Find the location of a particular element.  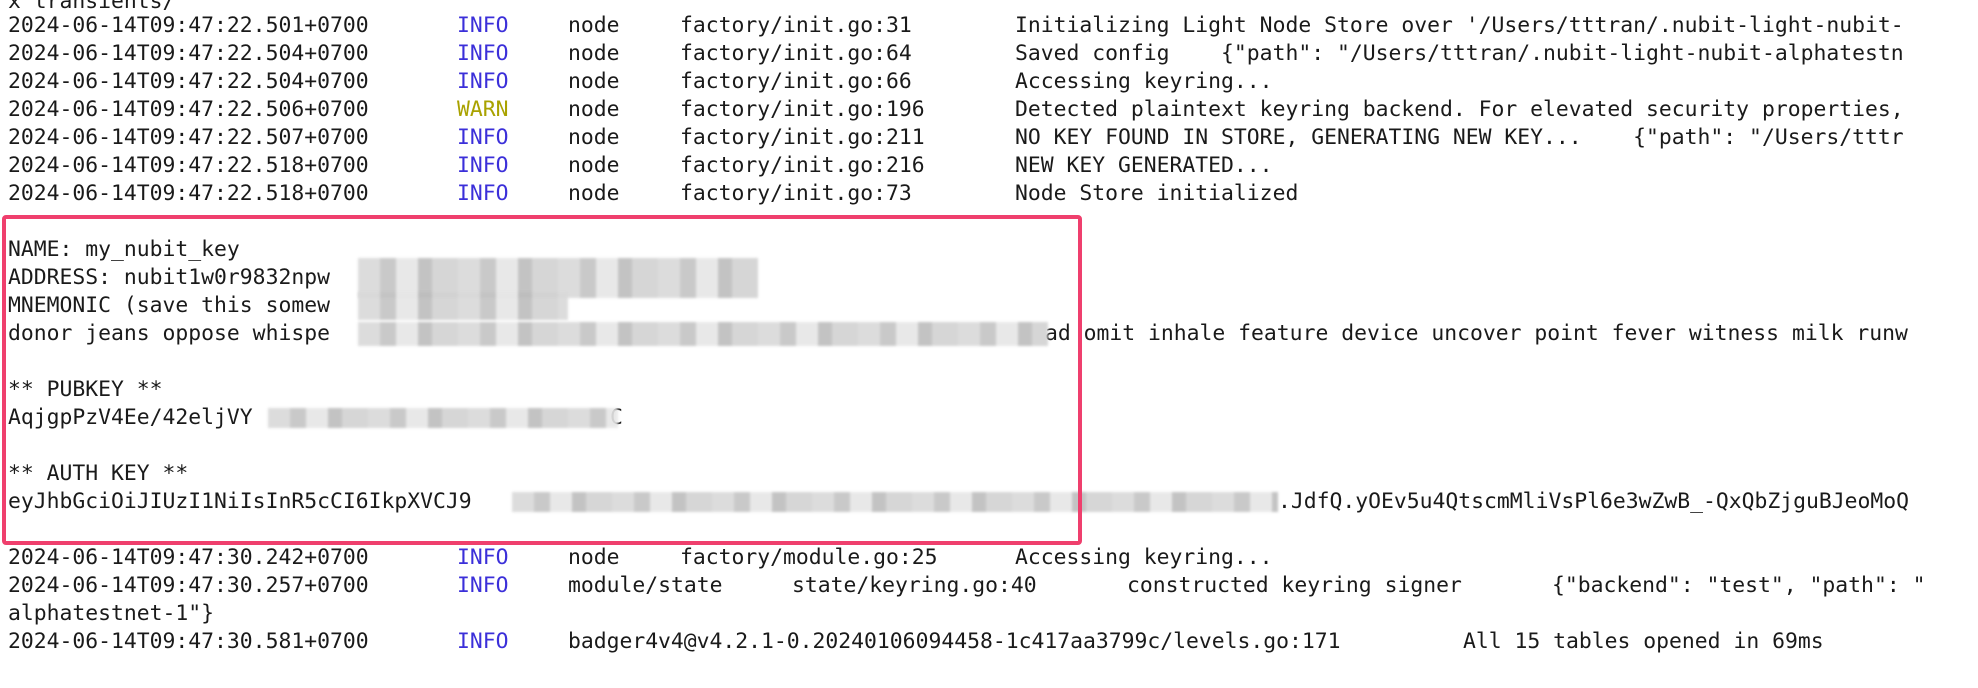

log-source: state/keyring.go:40 is located at coordinates (914, 585).